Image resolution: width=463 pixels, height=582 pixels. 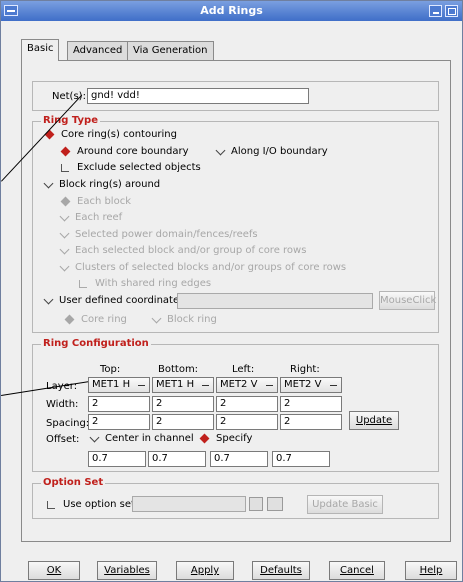 I want to click on defaults-button: Defaults, so click(x=281, y=570).